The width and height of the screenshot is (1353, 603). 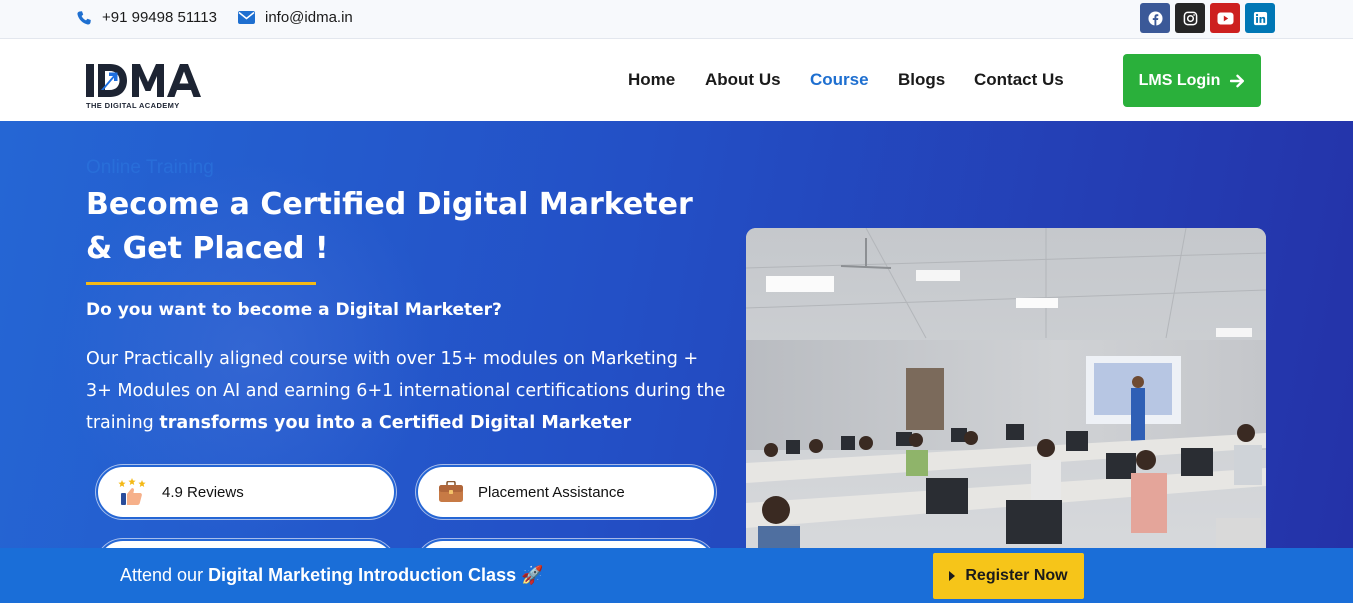 I want to click on caret-right-icon, so click(x=952, y=576).